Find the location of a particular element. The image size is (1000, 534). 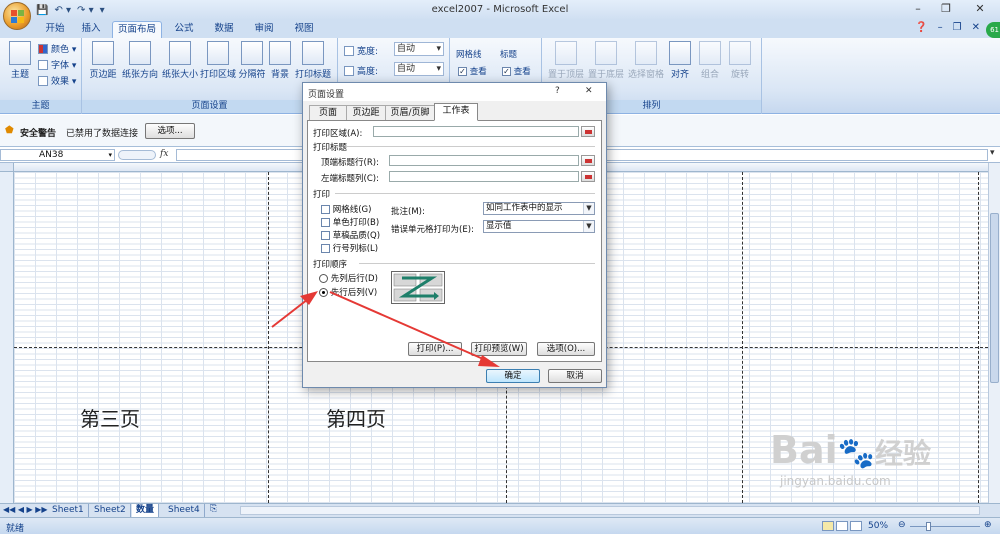

bring-front-button: 置于顶层 is located at coordinates (566, 60).